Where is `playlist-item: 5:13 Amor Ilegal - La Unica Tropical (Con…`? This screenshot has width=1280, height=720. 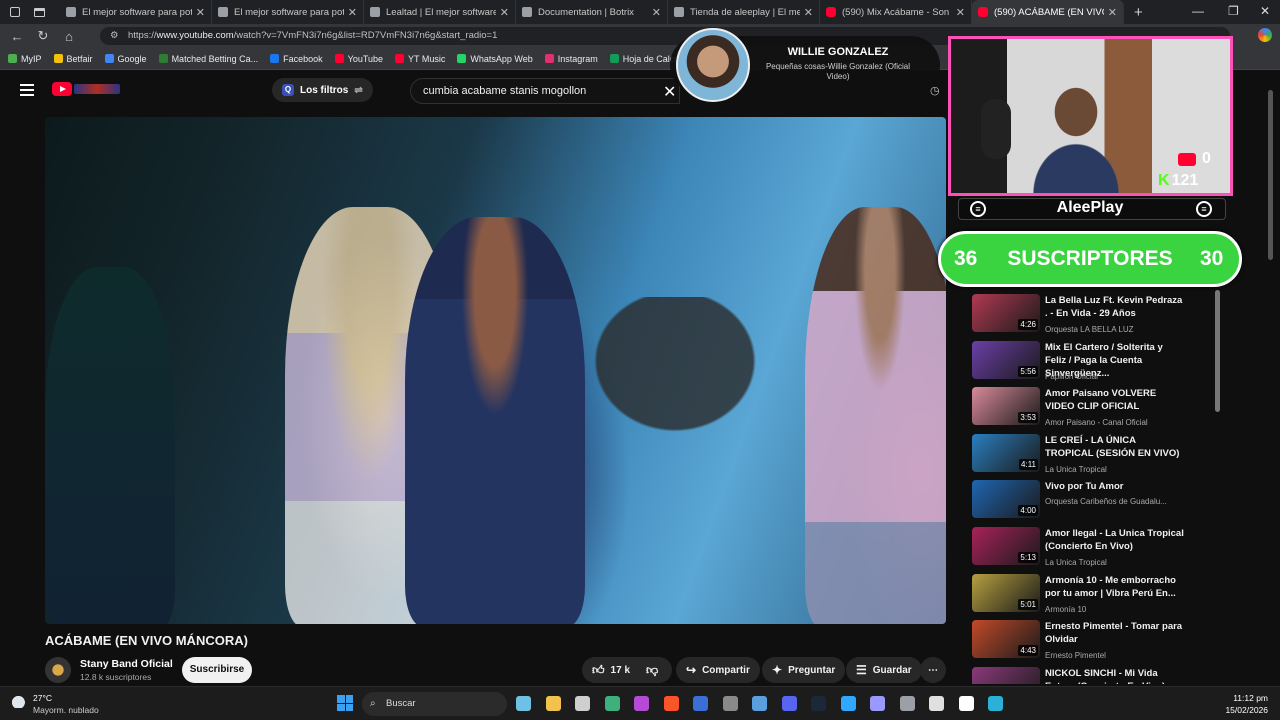 playlist-item: 5:13 Amor Ilegal - La Unica Tropical (Con… is located at coordinates (1092, 549).